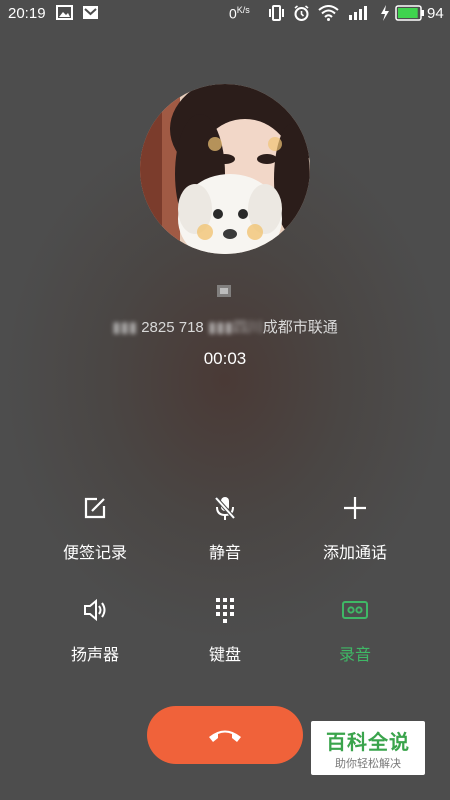 This screenshot has height=800, width=450. I want to click on caller-mark-icon, so click(224, 291).